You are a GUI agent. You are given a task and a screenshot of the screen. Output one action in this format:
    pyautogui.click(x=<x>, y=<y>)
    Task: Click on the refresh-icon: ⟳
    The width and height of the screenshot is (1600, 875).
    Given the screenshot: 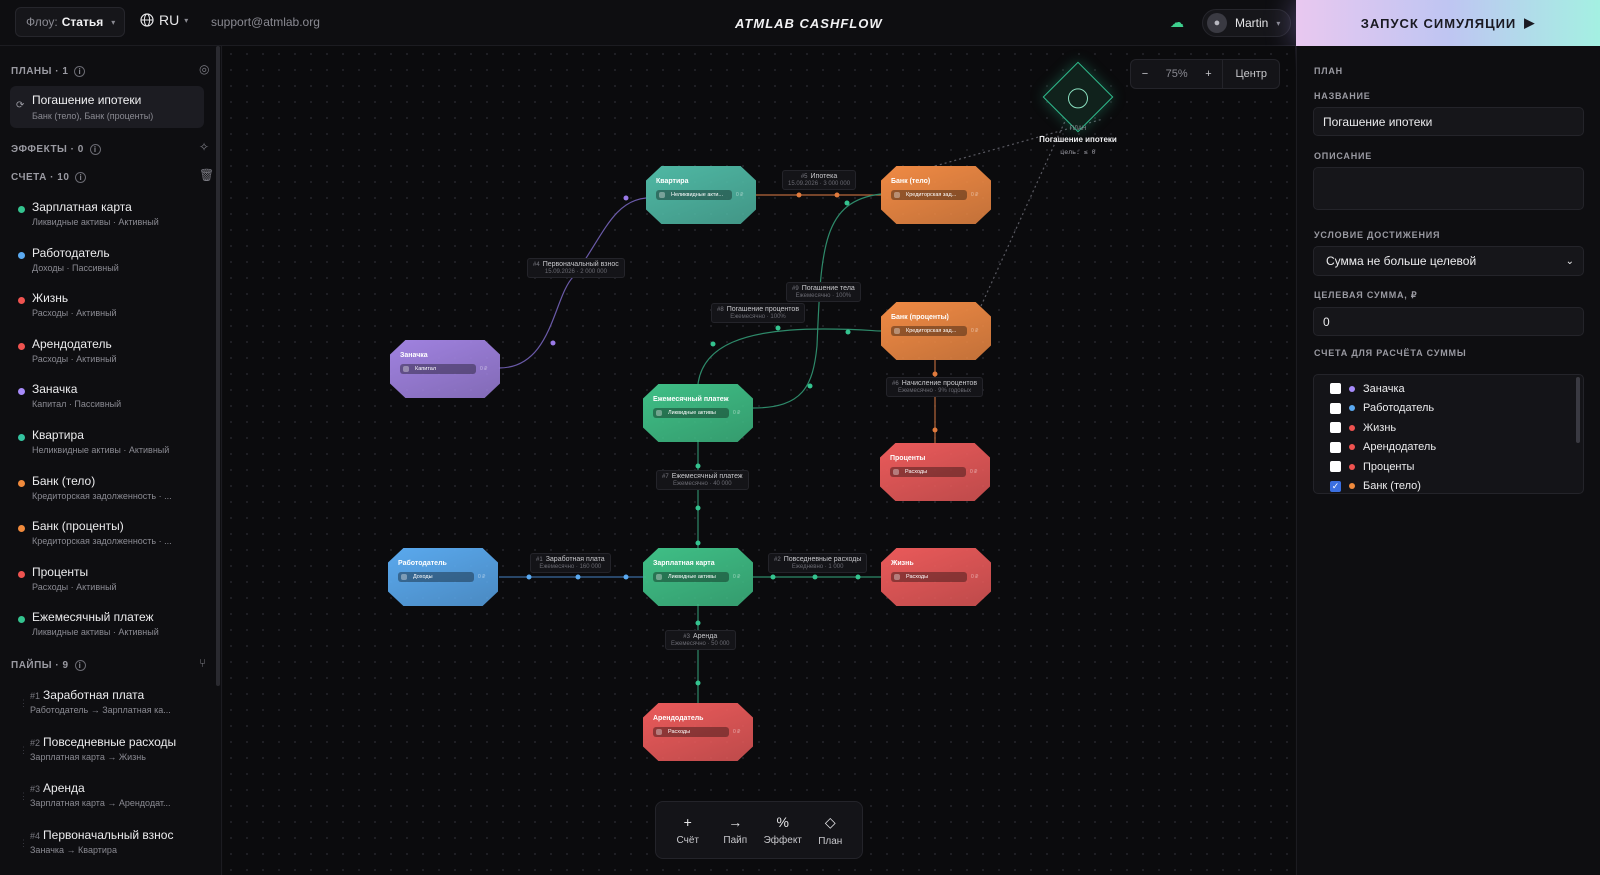 What is the action you would take?
    pyautogui.click(x=20, y=105)
    